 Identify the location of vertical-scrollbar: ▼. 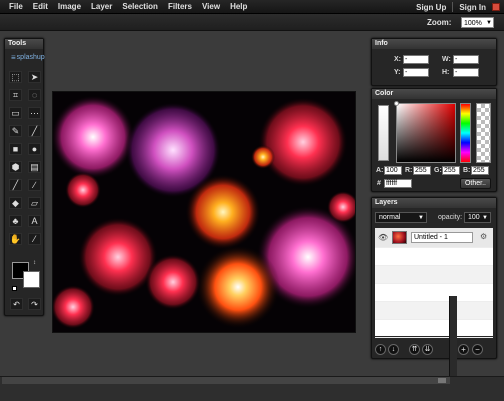
(453, 341).